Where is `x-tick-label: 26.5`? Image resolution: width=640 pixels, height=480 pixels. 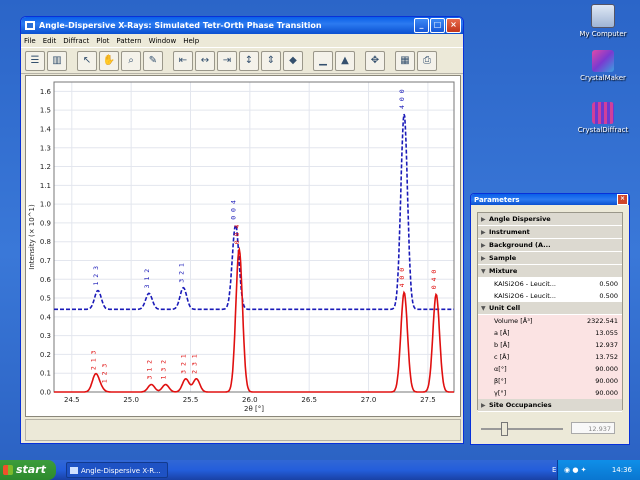 x-tick-label: 26.5 is located at coordinates (309, 400).